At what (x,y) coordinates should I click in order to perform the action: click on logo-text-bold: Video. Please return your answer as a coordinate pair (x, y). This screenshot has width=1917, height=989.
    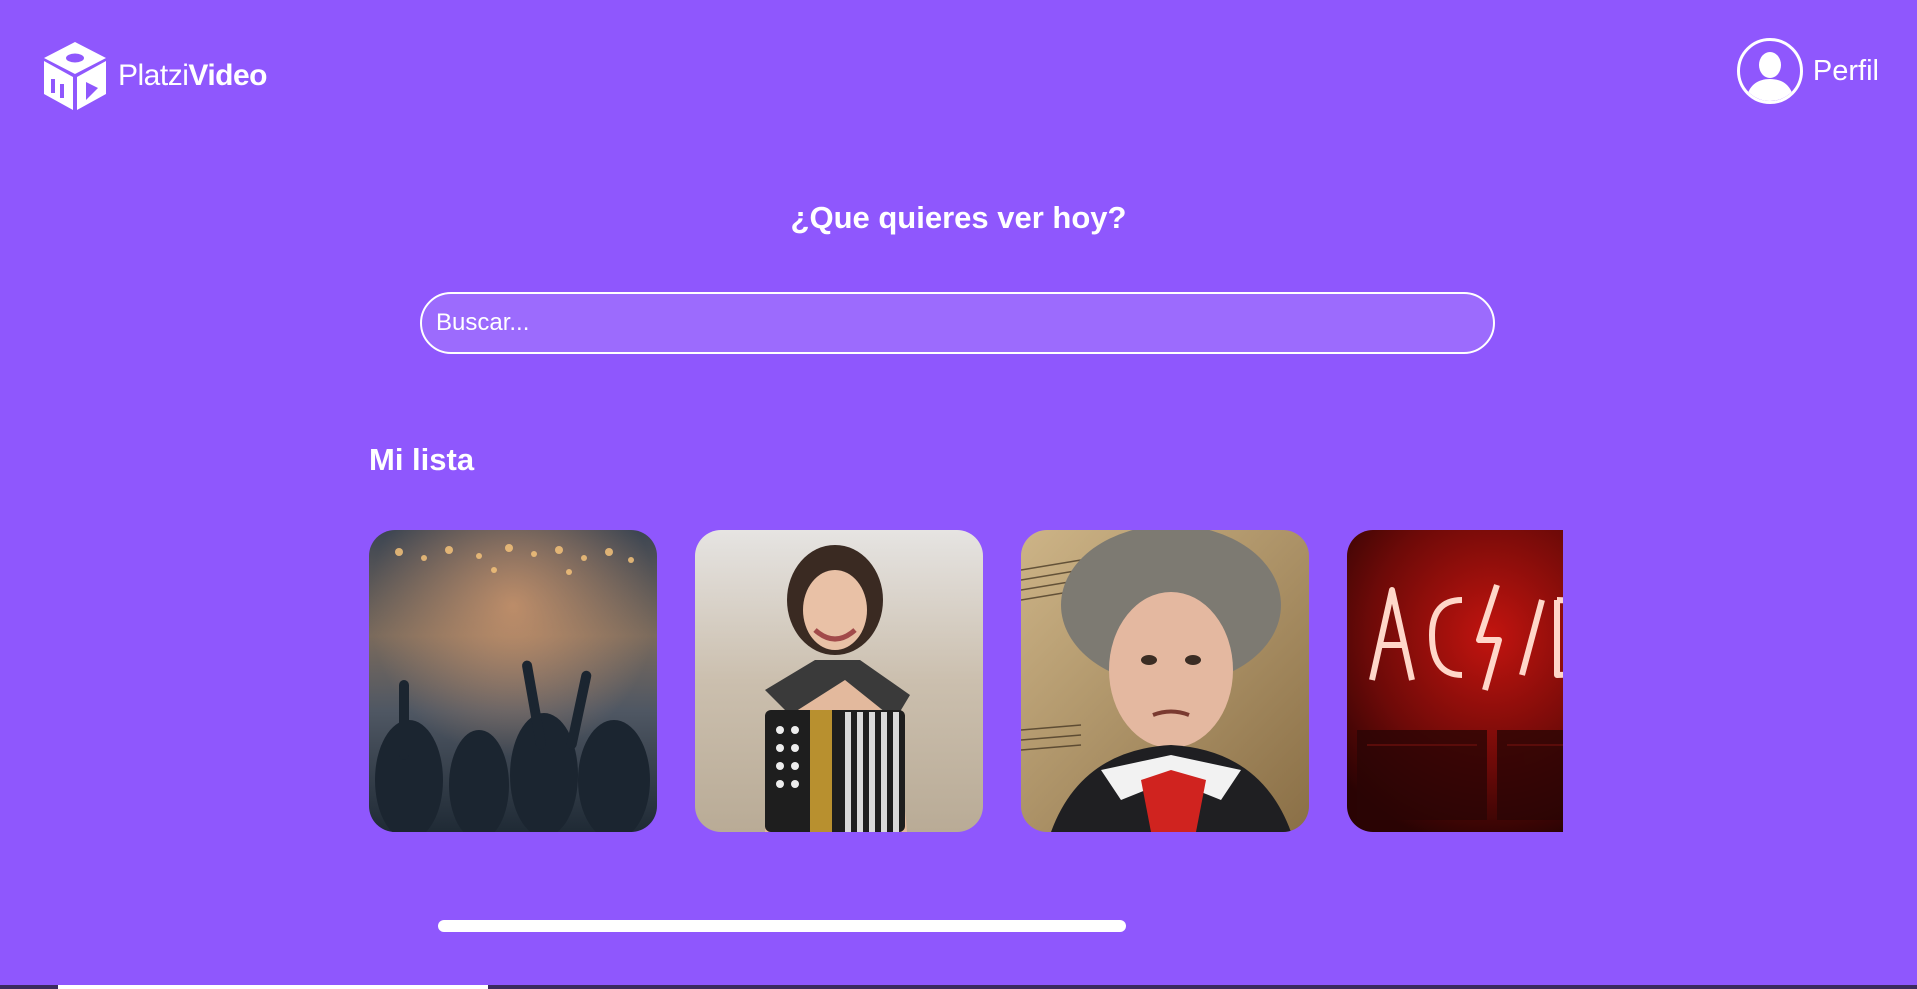
    Looking at the image, I should click on (227, 75).